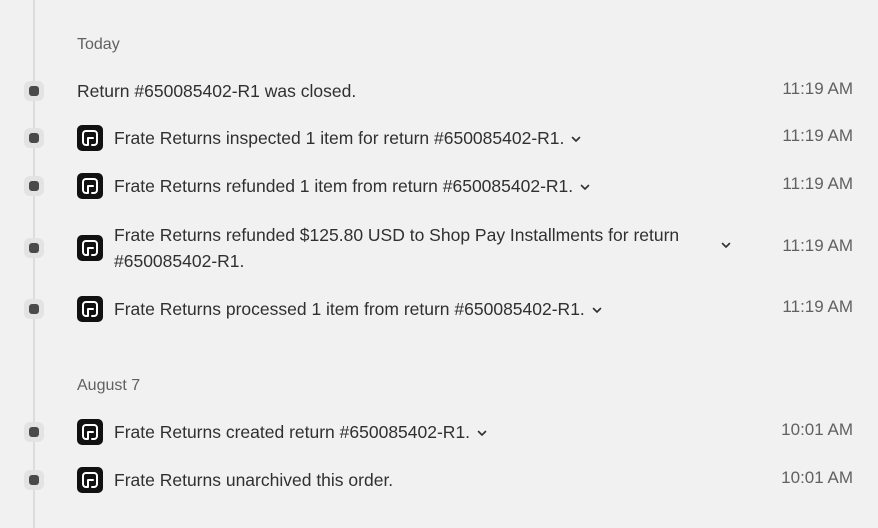 The height and width of the screenshot is (528, 878). Describe the element at coordinates (254, 480) in the screenshot. I see `event-message: Frate Returns unarchived this order.` at that location.